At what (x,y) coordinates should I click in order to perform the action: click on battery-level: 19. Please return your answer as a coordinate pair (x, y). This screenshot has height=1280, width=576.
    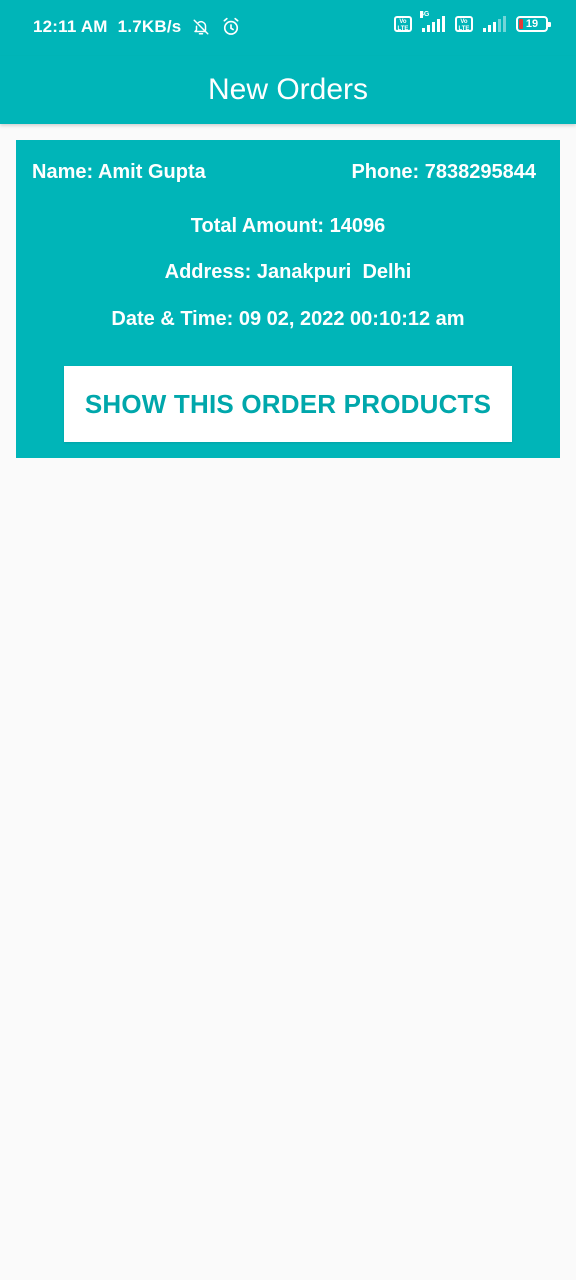
    Looking at the image, I should click on (532, 24).